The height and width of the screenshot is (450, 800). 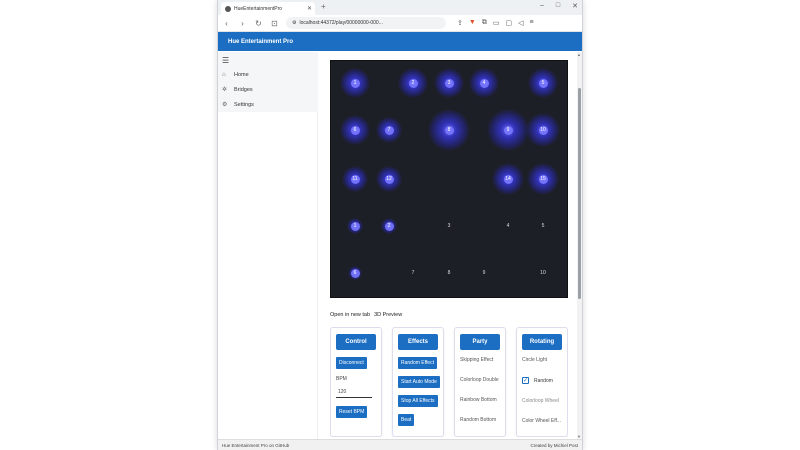 I want to click on bpm-input: 120, so click(x=354, y=392).